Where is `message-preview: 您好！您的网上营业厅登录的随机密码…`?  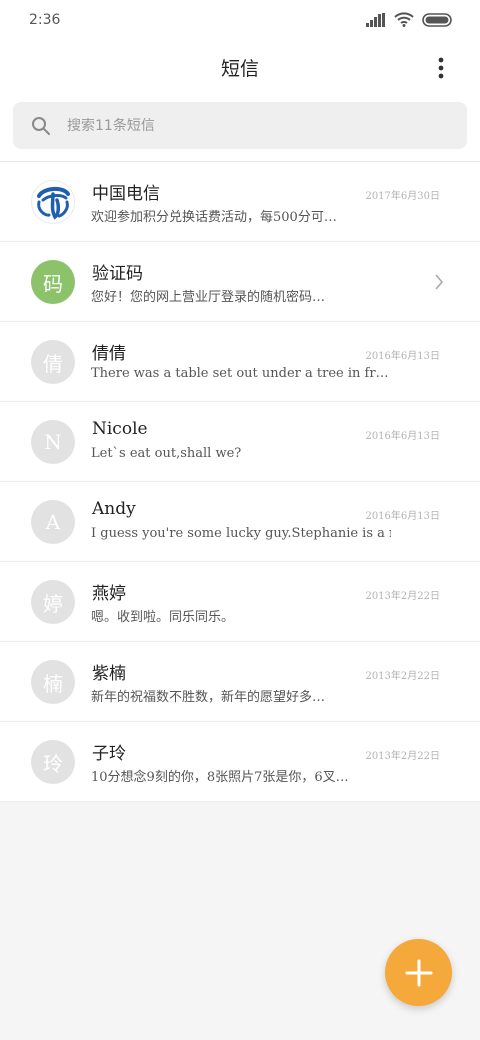 message-preview: 您好！您的网上营业厅登录的随机密码… is located at coordinates (208, 297).